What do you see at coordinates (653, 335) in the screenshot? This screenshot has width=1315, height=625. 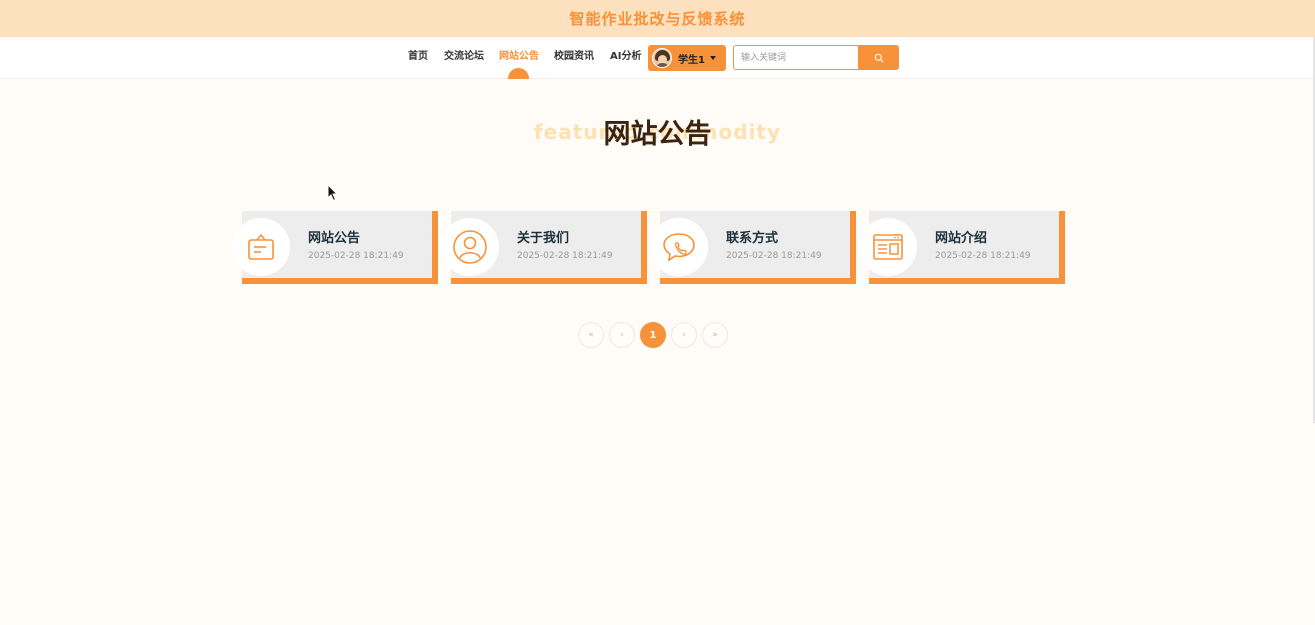 I see `page-current-button: 1` at bounding box center [653, 335].